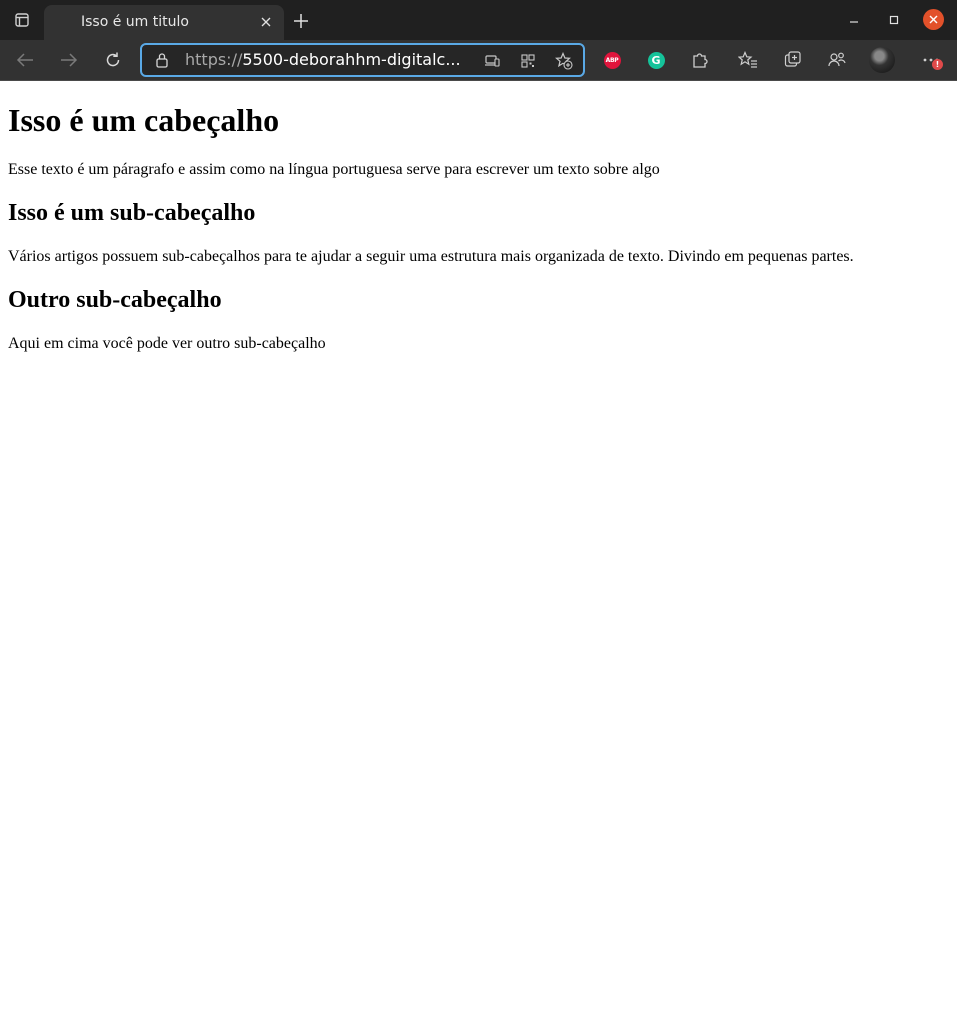  I want to click on collections-icon, so click(792, 59).